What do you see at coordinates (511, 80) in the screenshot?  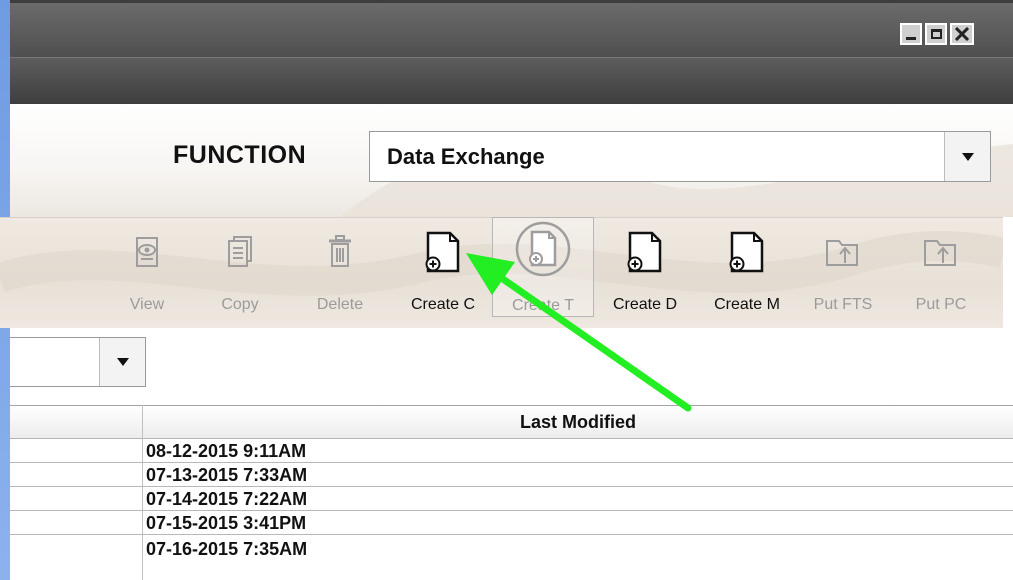 I see `menu-bar` at bounding box center [511, 80].